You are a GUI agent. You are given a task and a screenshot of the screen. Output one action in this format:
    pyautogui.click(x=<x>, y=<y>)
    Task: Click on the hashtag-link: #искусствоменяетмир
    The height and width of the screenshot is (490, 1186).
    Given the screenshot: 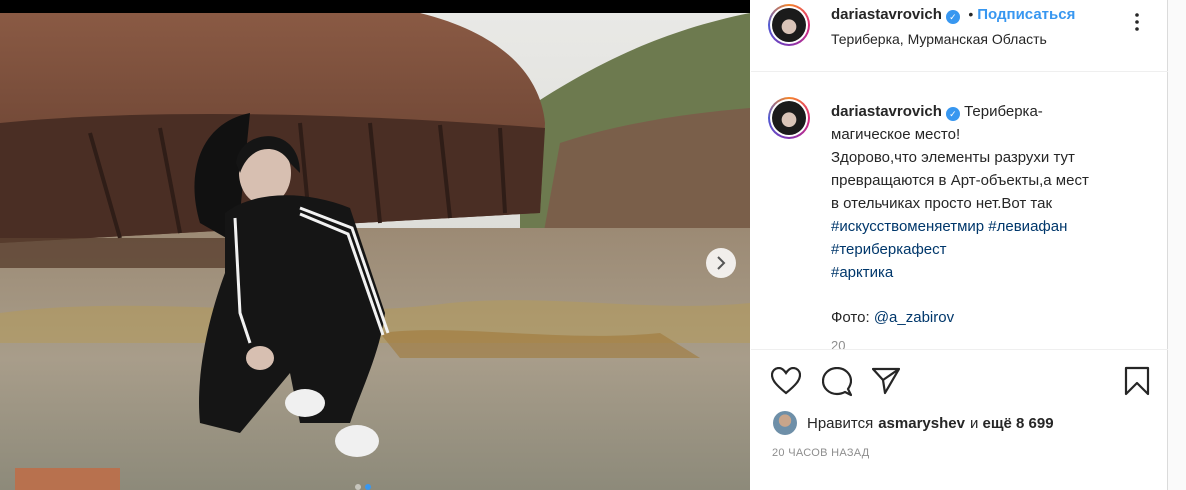 What is the action you would take?
    pyautogui.click(x=907, y=226)
    